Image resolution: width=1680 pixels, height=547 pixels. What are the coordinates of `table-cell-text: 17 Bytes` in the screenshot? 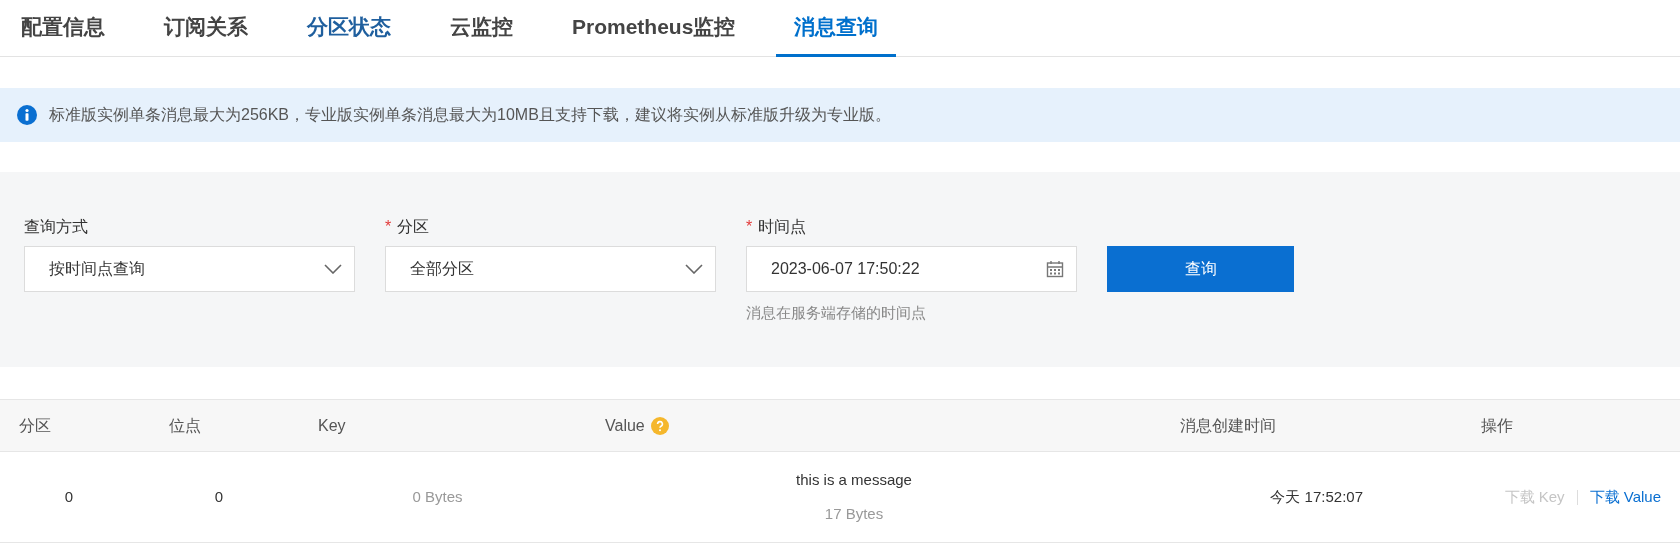 It's located at (854, 514).